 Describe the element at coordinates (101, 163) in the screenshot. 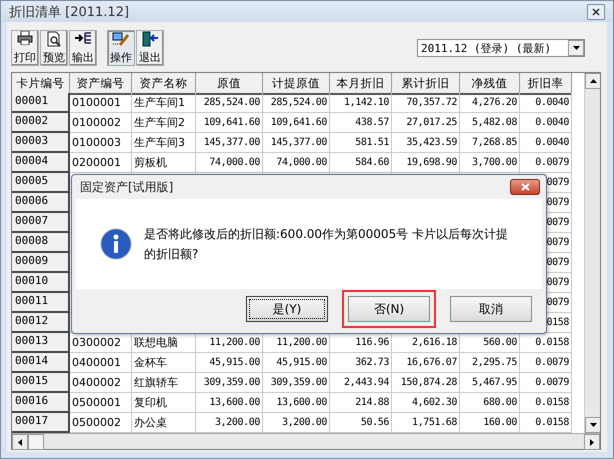

I see `table-cell: 0200001` at that location.